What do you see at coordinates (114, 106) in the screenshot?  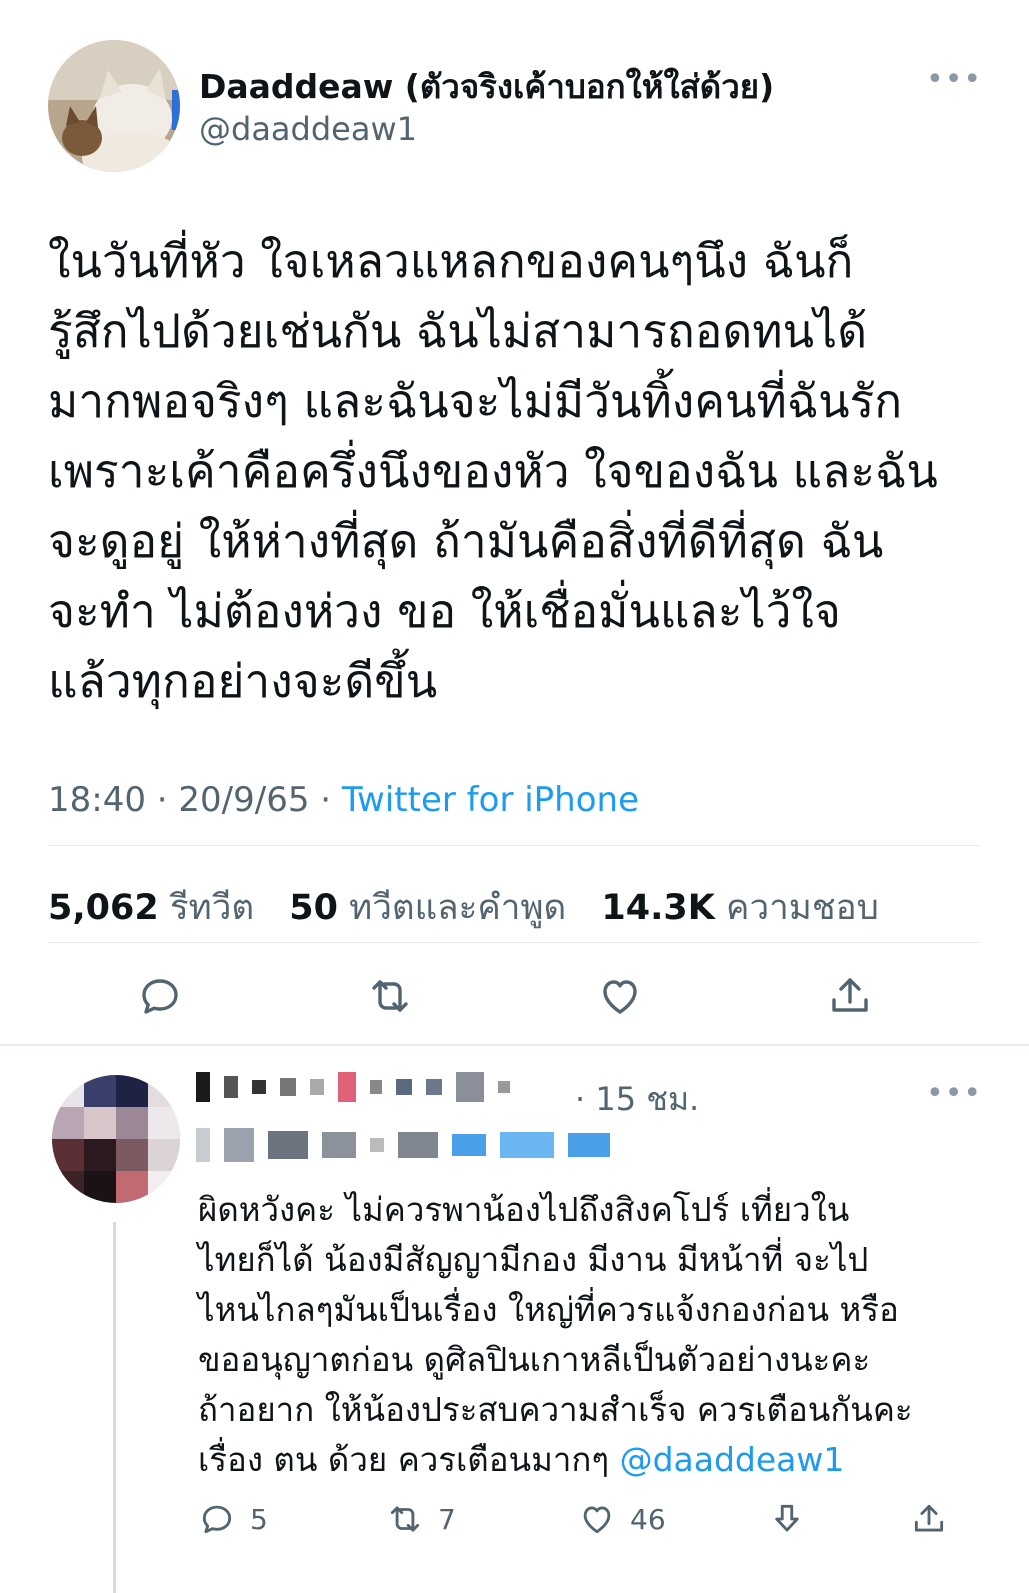 I see `author-avatar` at bounding box center [114, 106].